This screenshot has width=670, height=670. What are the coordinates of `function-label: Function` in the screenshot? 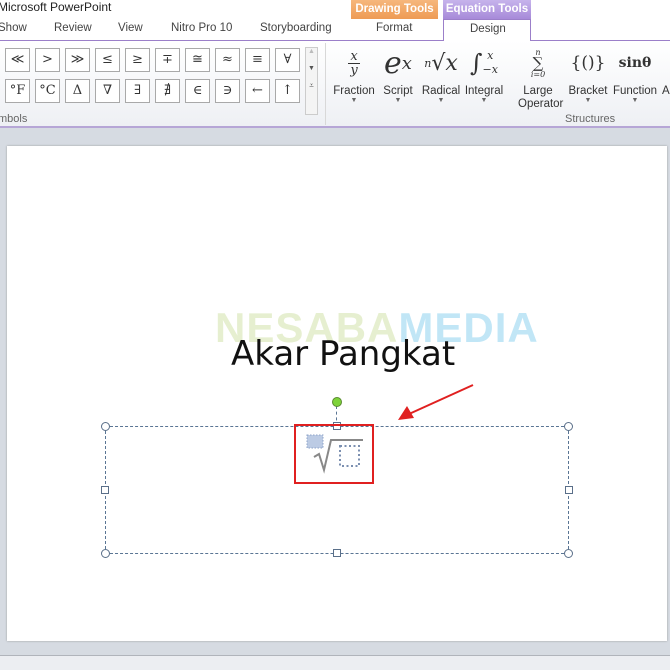 It's located at (635, 91).